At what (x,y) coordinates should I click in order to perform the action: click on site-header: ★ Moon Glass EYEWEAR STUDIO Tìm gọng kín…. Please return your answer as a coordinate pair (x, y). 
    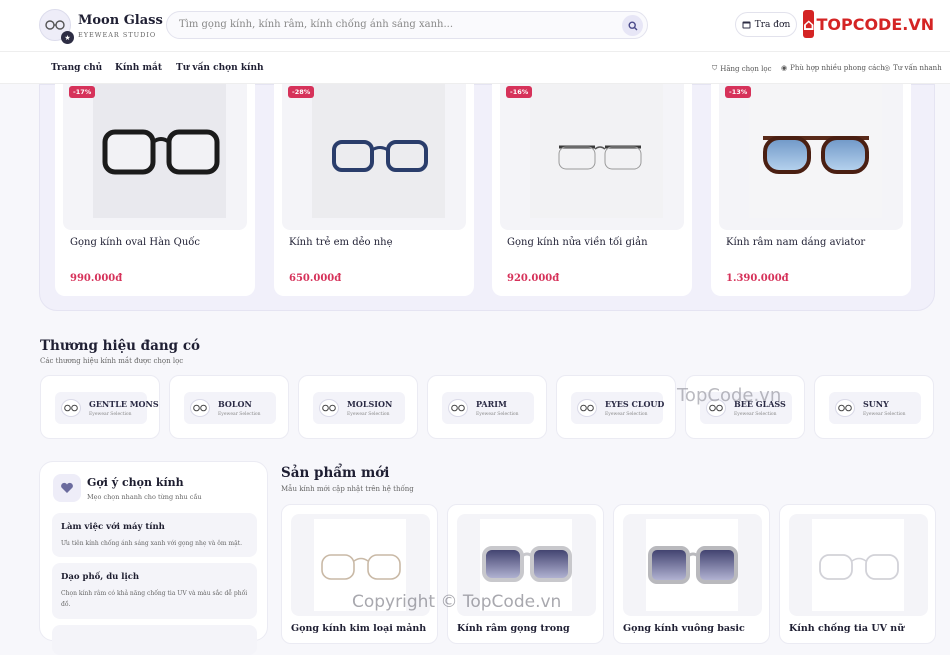
    Looking at the image, I should click on (475, 26).